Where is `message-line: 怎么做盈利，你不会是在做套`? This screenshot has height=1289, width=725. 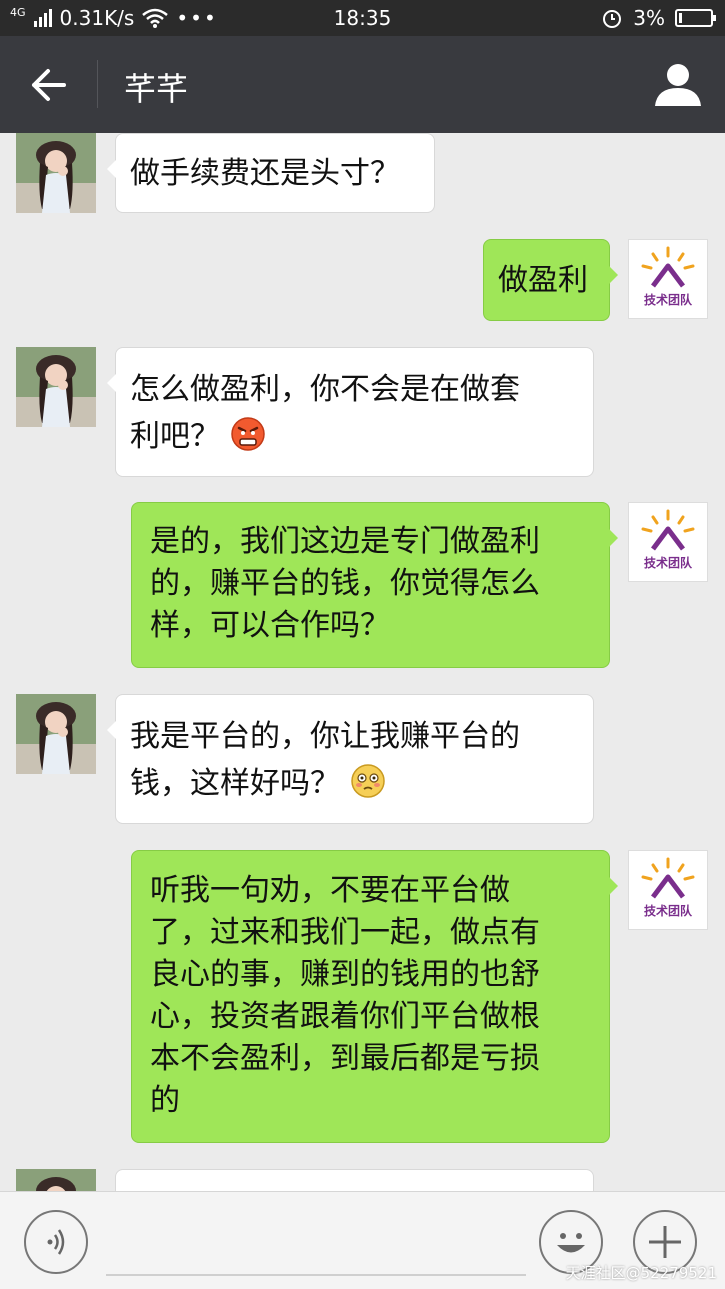 message-line: 怎么做盈利，你不会是在做套 is located at coordinates (325, 389).